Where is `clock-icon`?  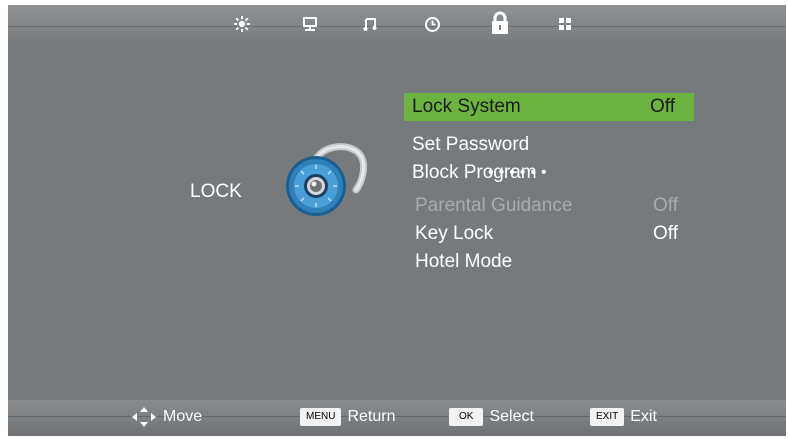
clock-icon is located at coordinates (432, 24).